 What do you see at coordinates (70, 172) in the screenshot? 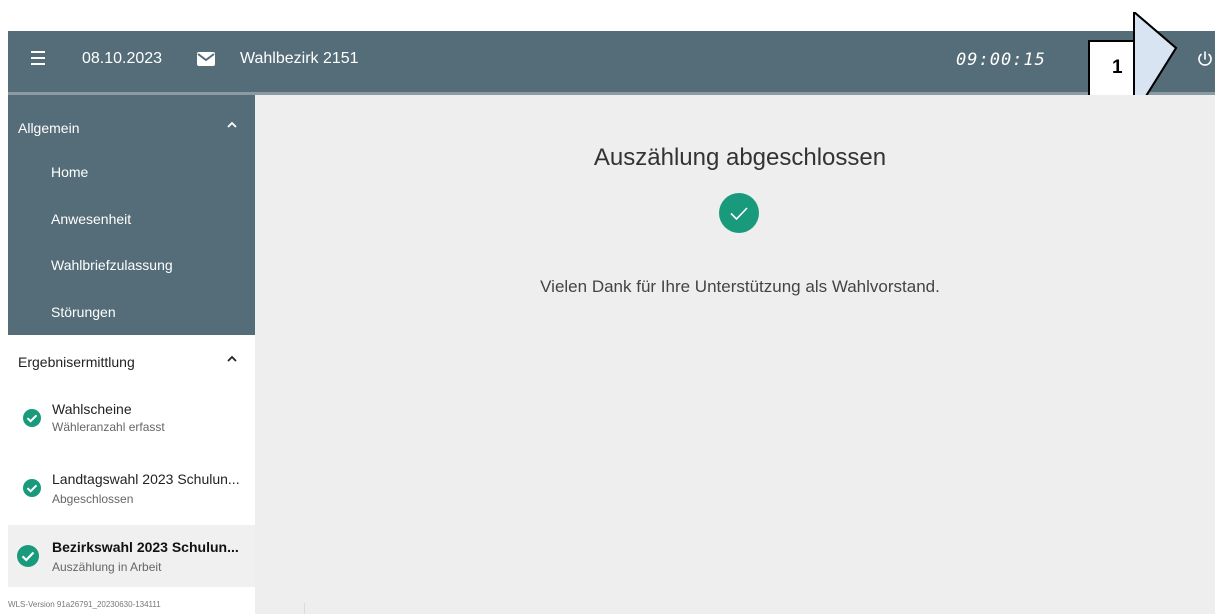
I see `sidebar-item-label: Home` at bounding box center [70, 172].